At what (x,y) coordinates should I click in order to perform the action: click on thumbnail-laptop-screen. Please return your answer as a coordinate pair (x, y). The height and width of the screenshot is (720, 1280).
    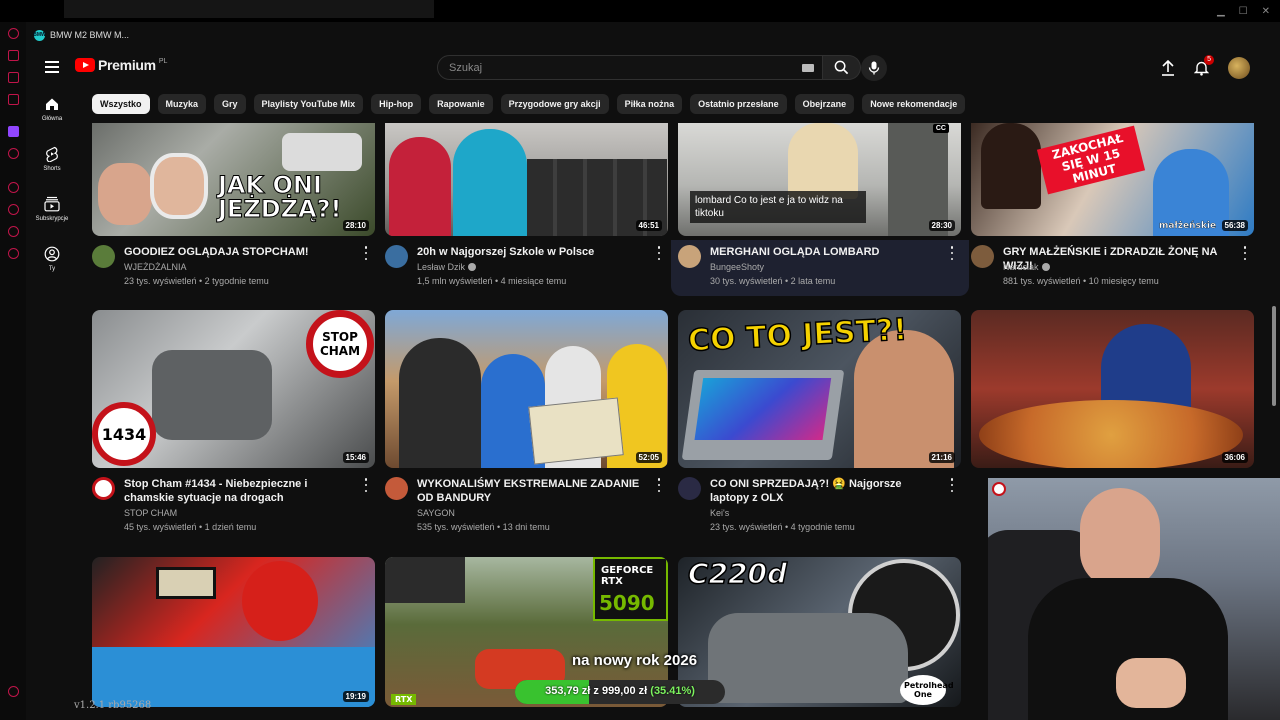
    Looking at the image, I should click on (763, 409).